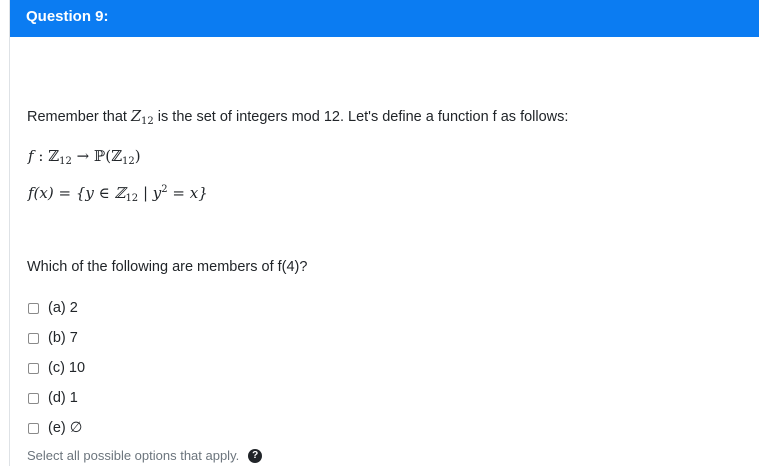 The width and height of the screenshot is (759, 466). Describe the element at coordinates (384, 18) in the screenshot. I see `question-header: Question 9:` at that location.